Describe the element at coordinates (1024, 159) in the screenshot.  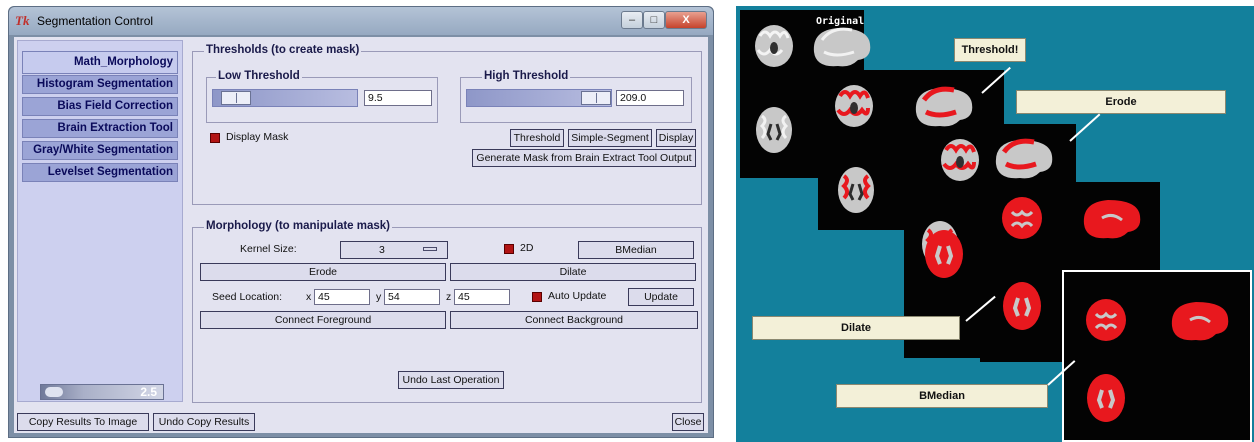
I see `erode-sagittal-slice` at that location.